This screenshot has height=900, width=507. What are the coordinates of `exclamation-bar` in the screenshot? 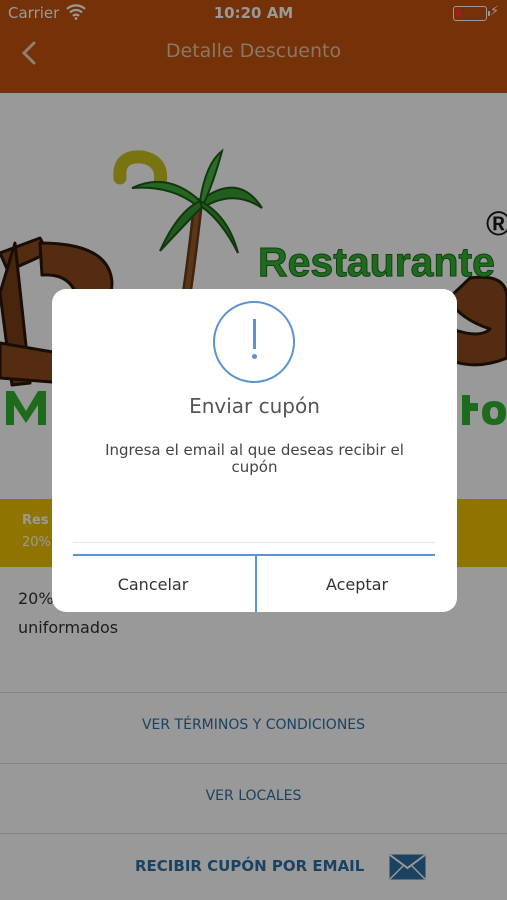 It's located at (254, 334).